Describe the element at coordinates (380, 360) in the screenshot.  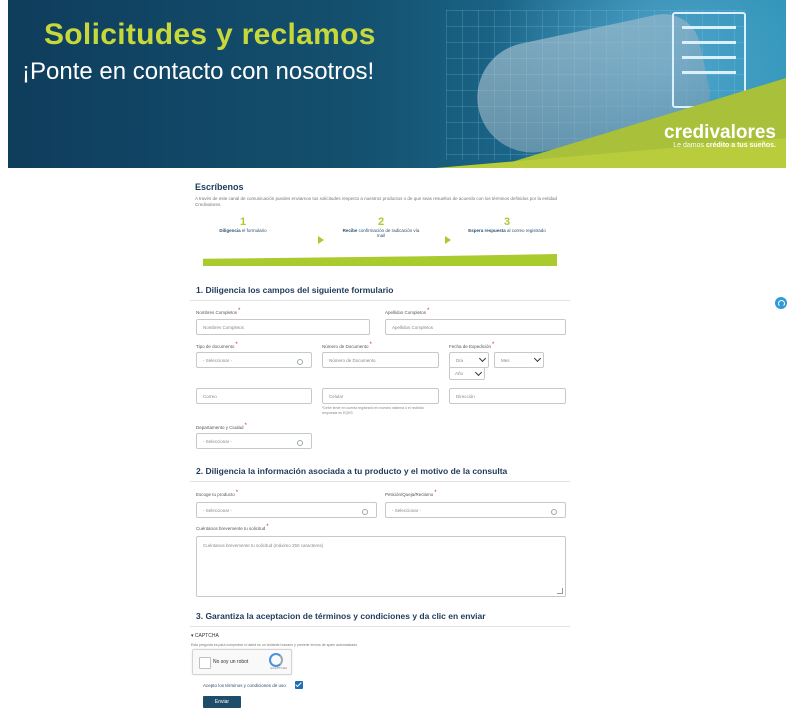
I see `num-doc-input: Número de Documento` at that location.